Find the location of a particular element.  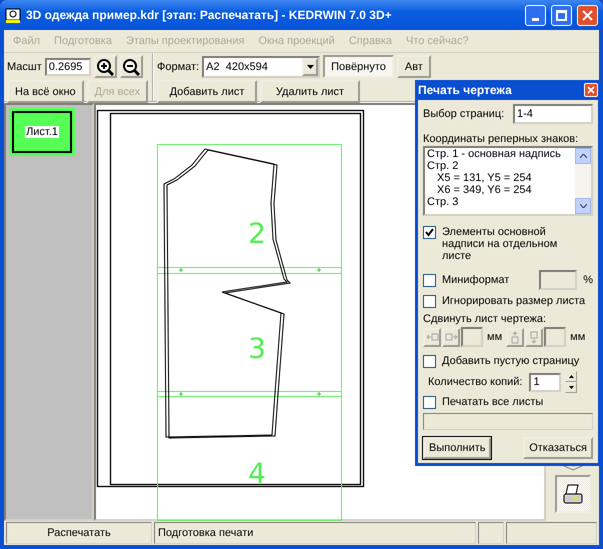

list-line: Стр. 3 is located at coordinates (443, 202).